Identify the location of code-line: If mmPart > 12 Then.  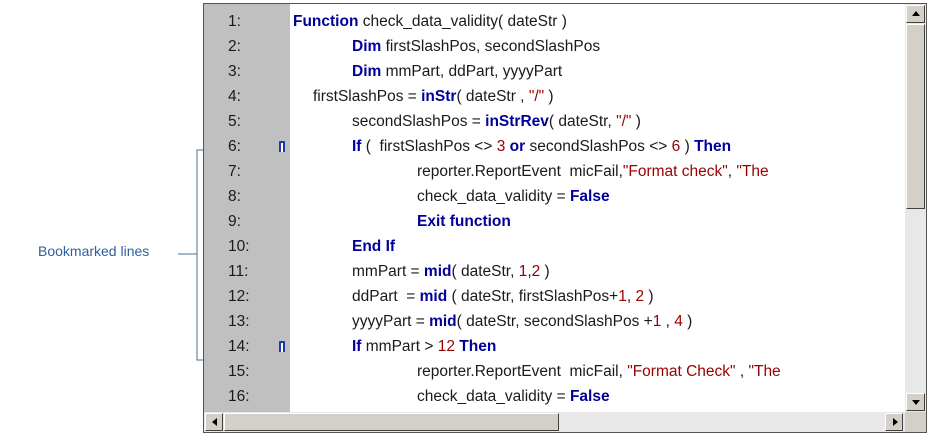
(628, 346).